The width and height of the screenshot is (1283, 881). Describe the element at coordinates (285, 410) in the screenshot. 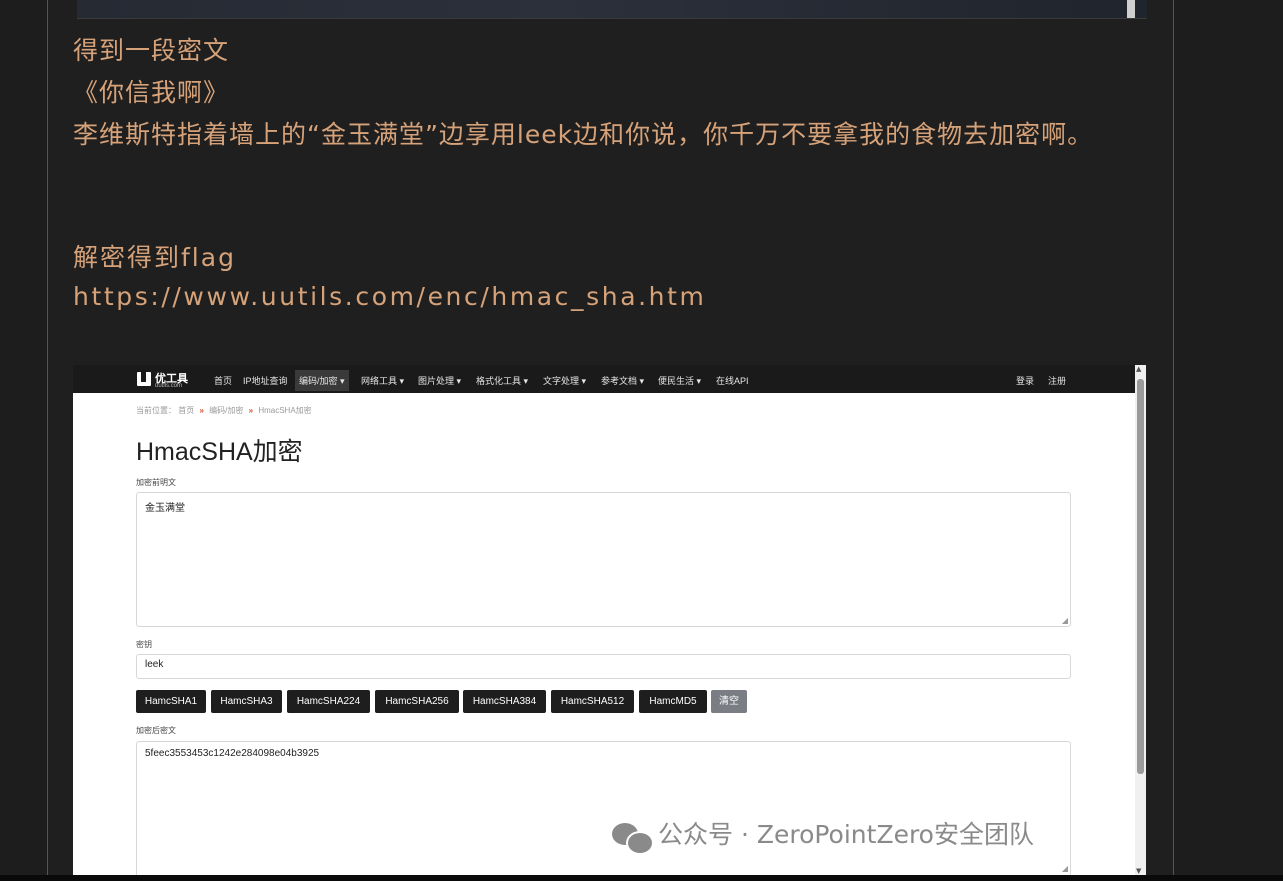

I see `breadcrumb-current: HmacSHA加密` at that location.